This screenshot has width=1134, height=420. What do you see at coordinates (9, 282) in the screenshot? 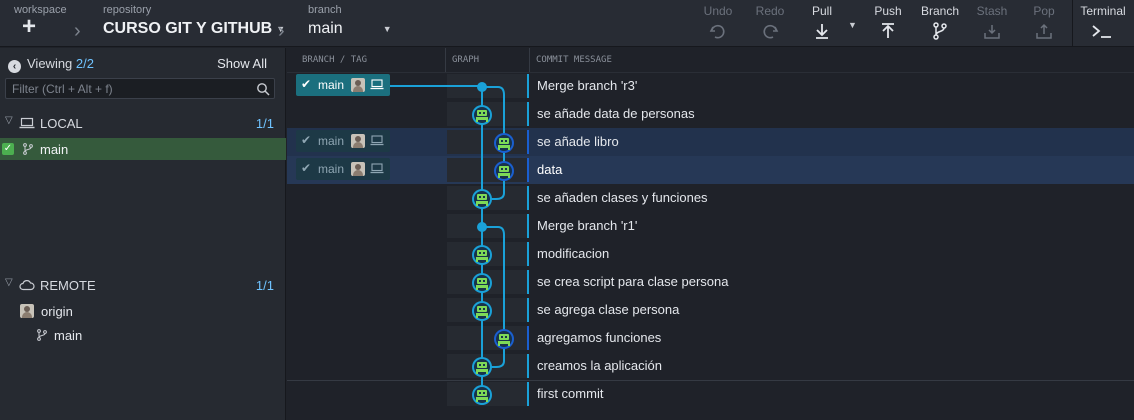
I see `chevron-down-icon: ▽` at bounding box center [9, 282].